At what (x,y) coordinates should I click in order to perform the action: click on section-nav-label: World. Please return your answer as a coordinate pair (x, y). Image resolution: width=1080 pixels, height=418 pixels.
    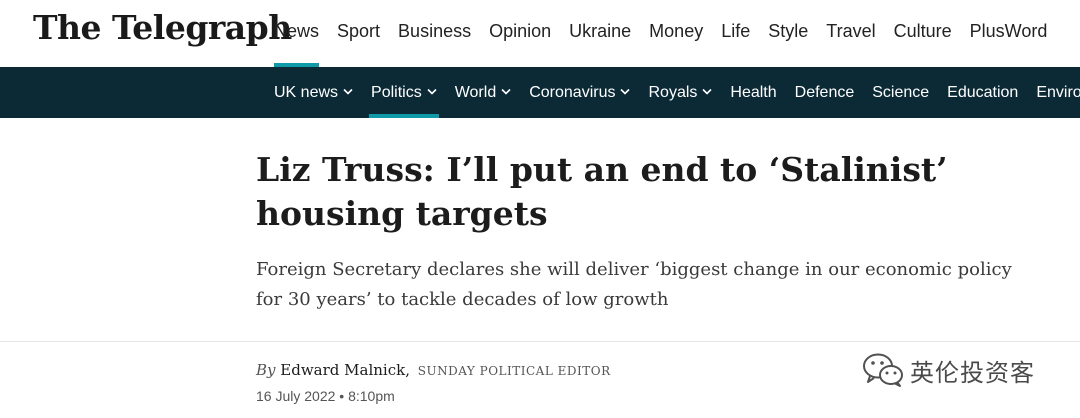
    Looking at the image, I should click on (475, 92).